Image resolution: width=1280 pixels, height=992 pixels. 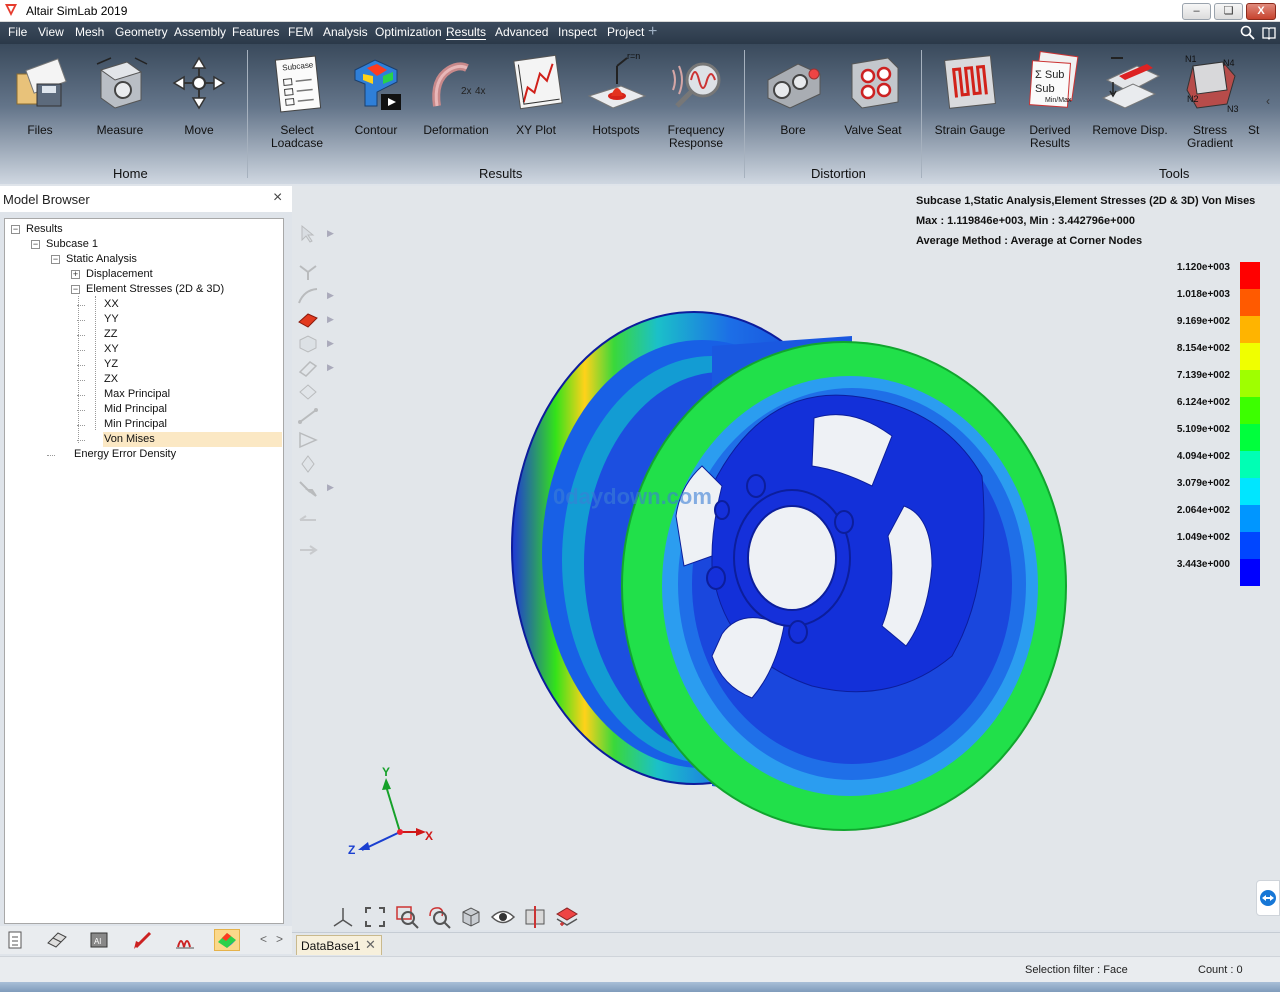 I want to click on menu-analysis: Analysis, so click(x=345, y=32).